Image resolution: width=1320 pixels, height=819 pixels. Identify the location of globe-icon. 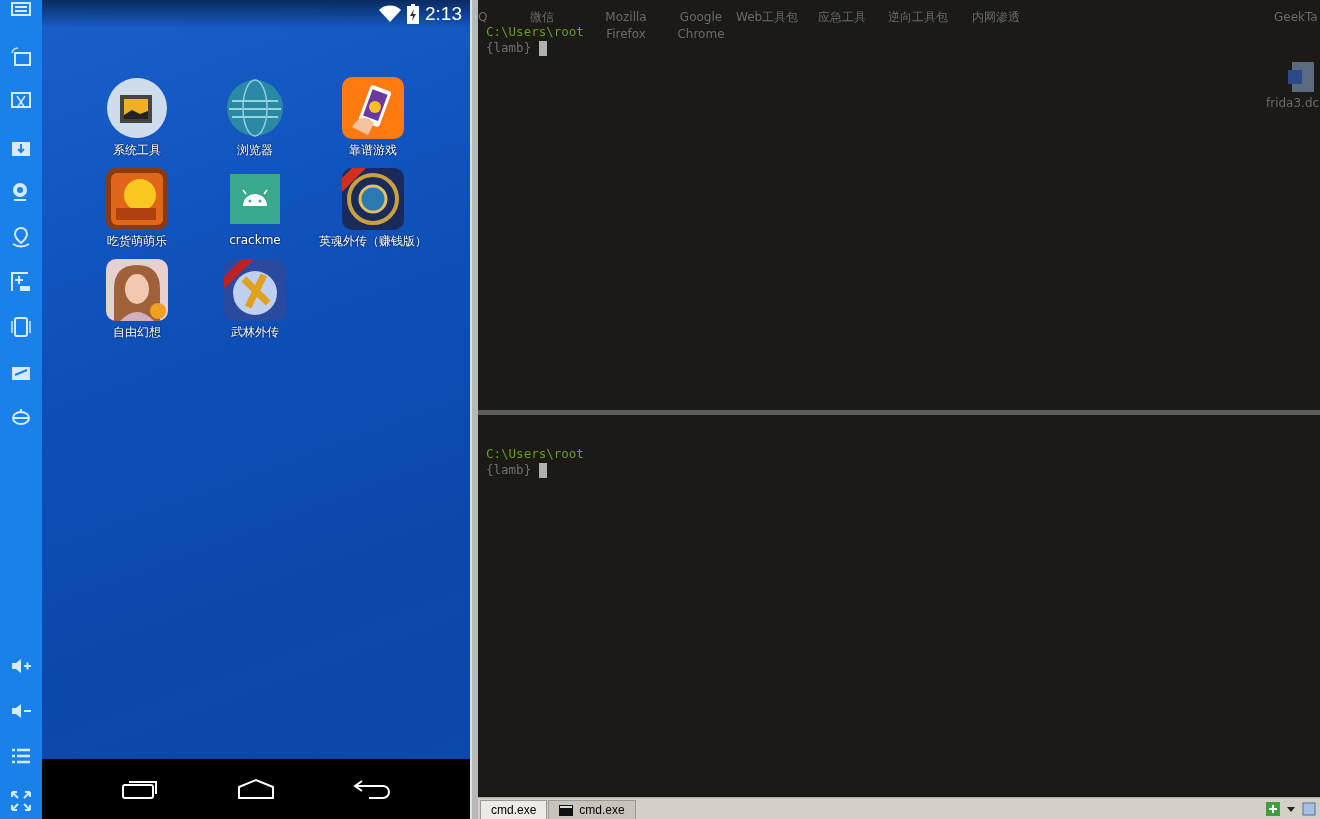
(255, 108).